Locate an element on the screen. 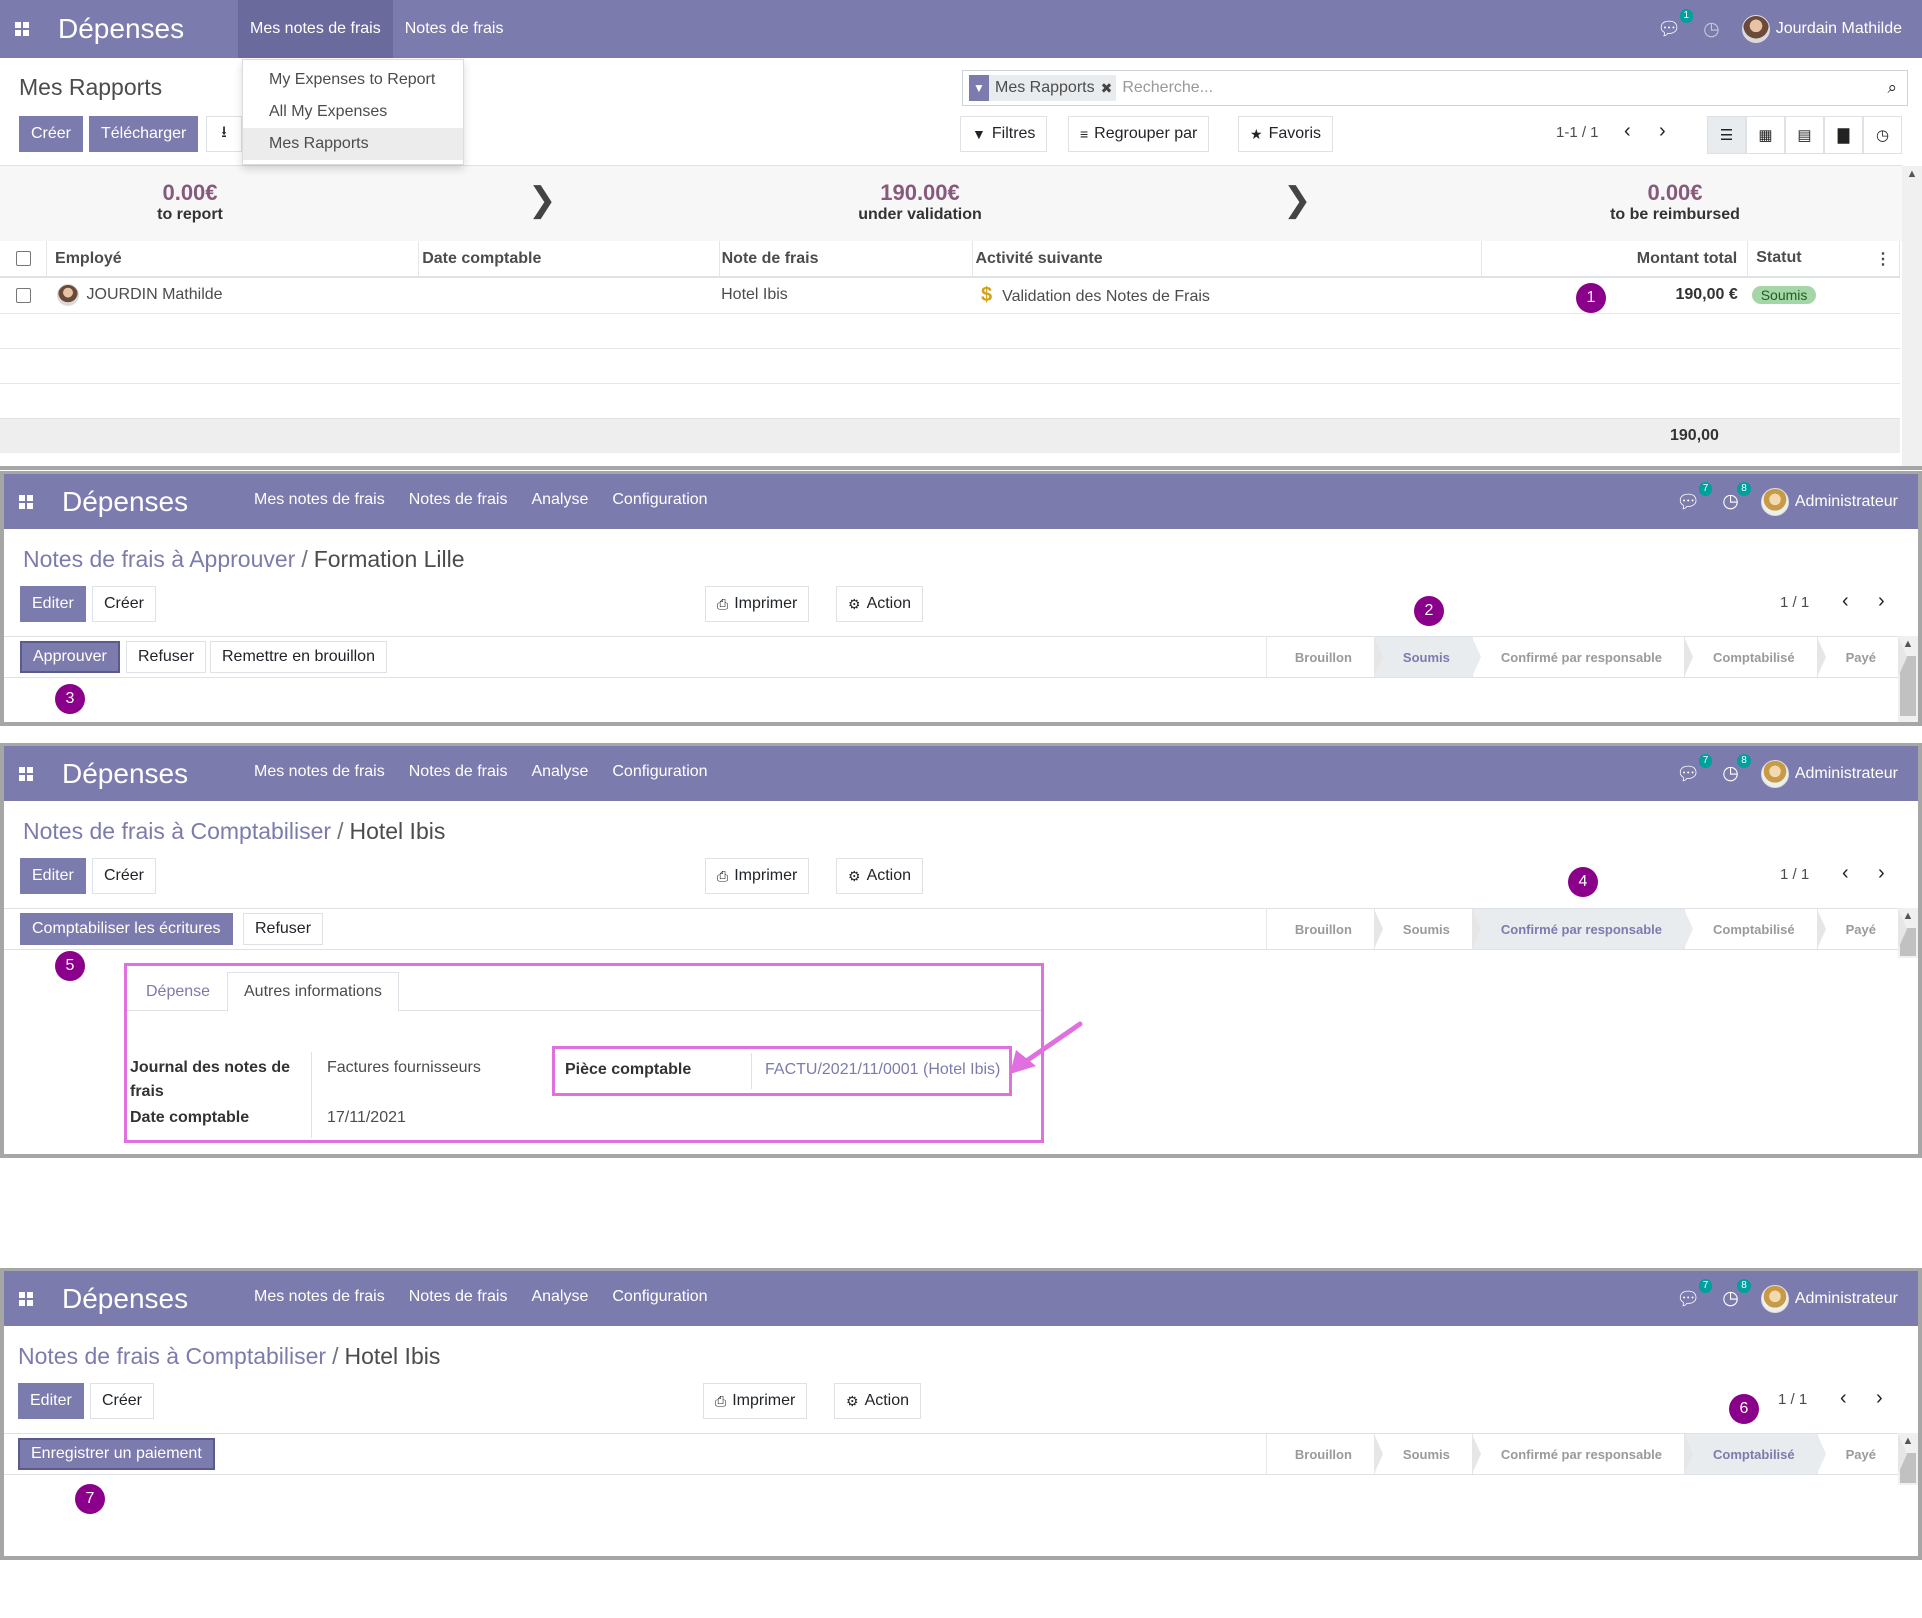 The height and width of the screenshot is (1618, 1922). row-checkbox is located at coordinates (23, 295).